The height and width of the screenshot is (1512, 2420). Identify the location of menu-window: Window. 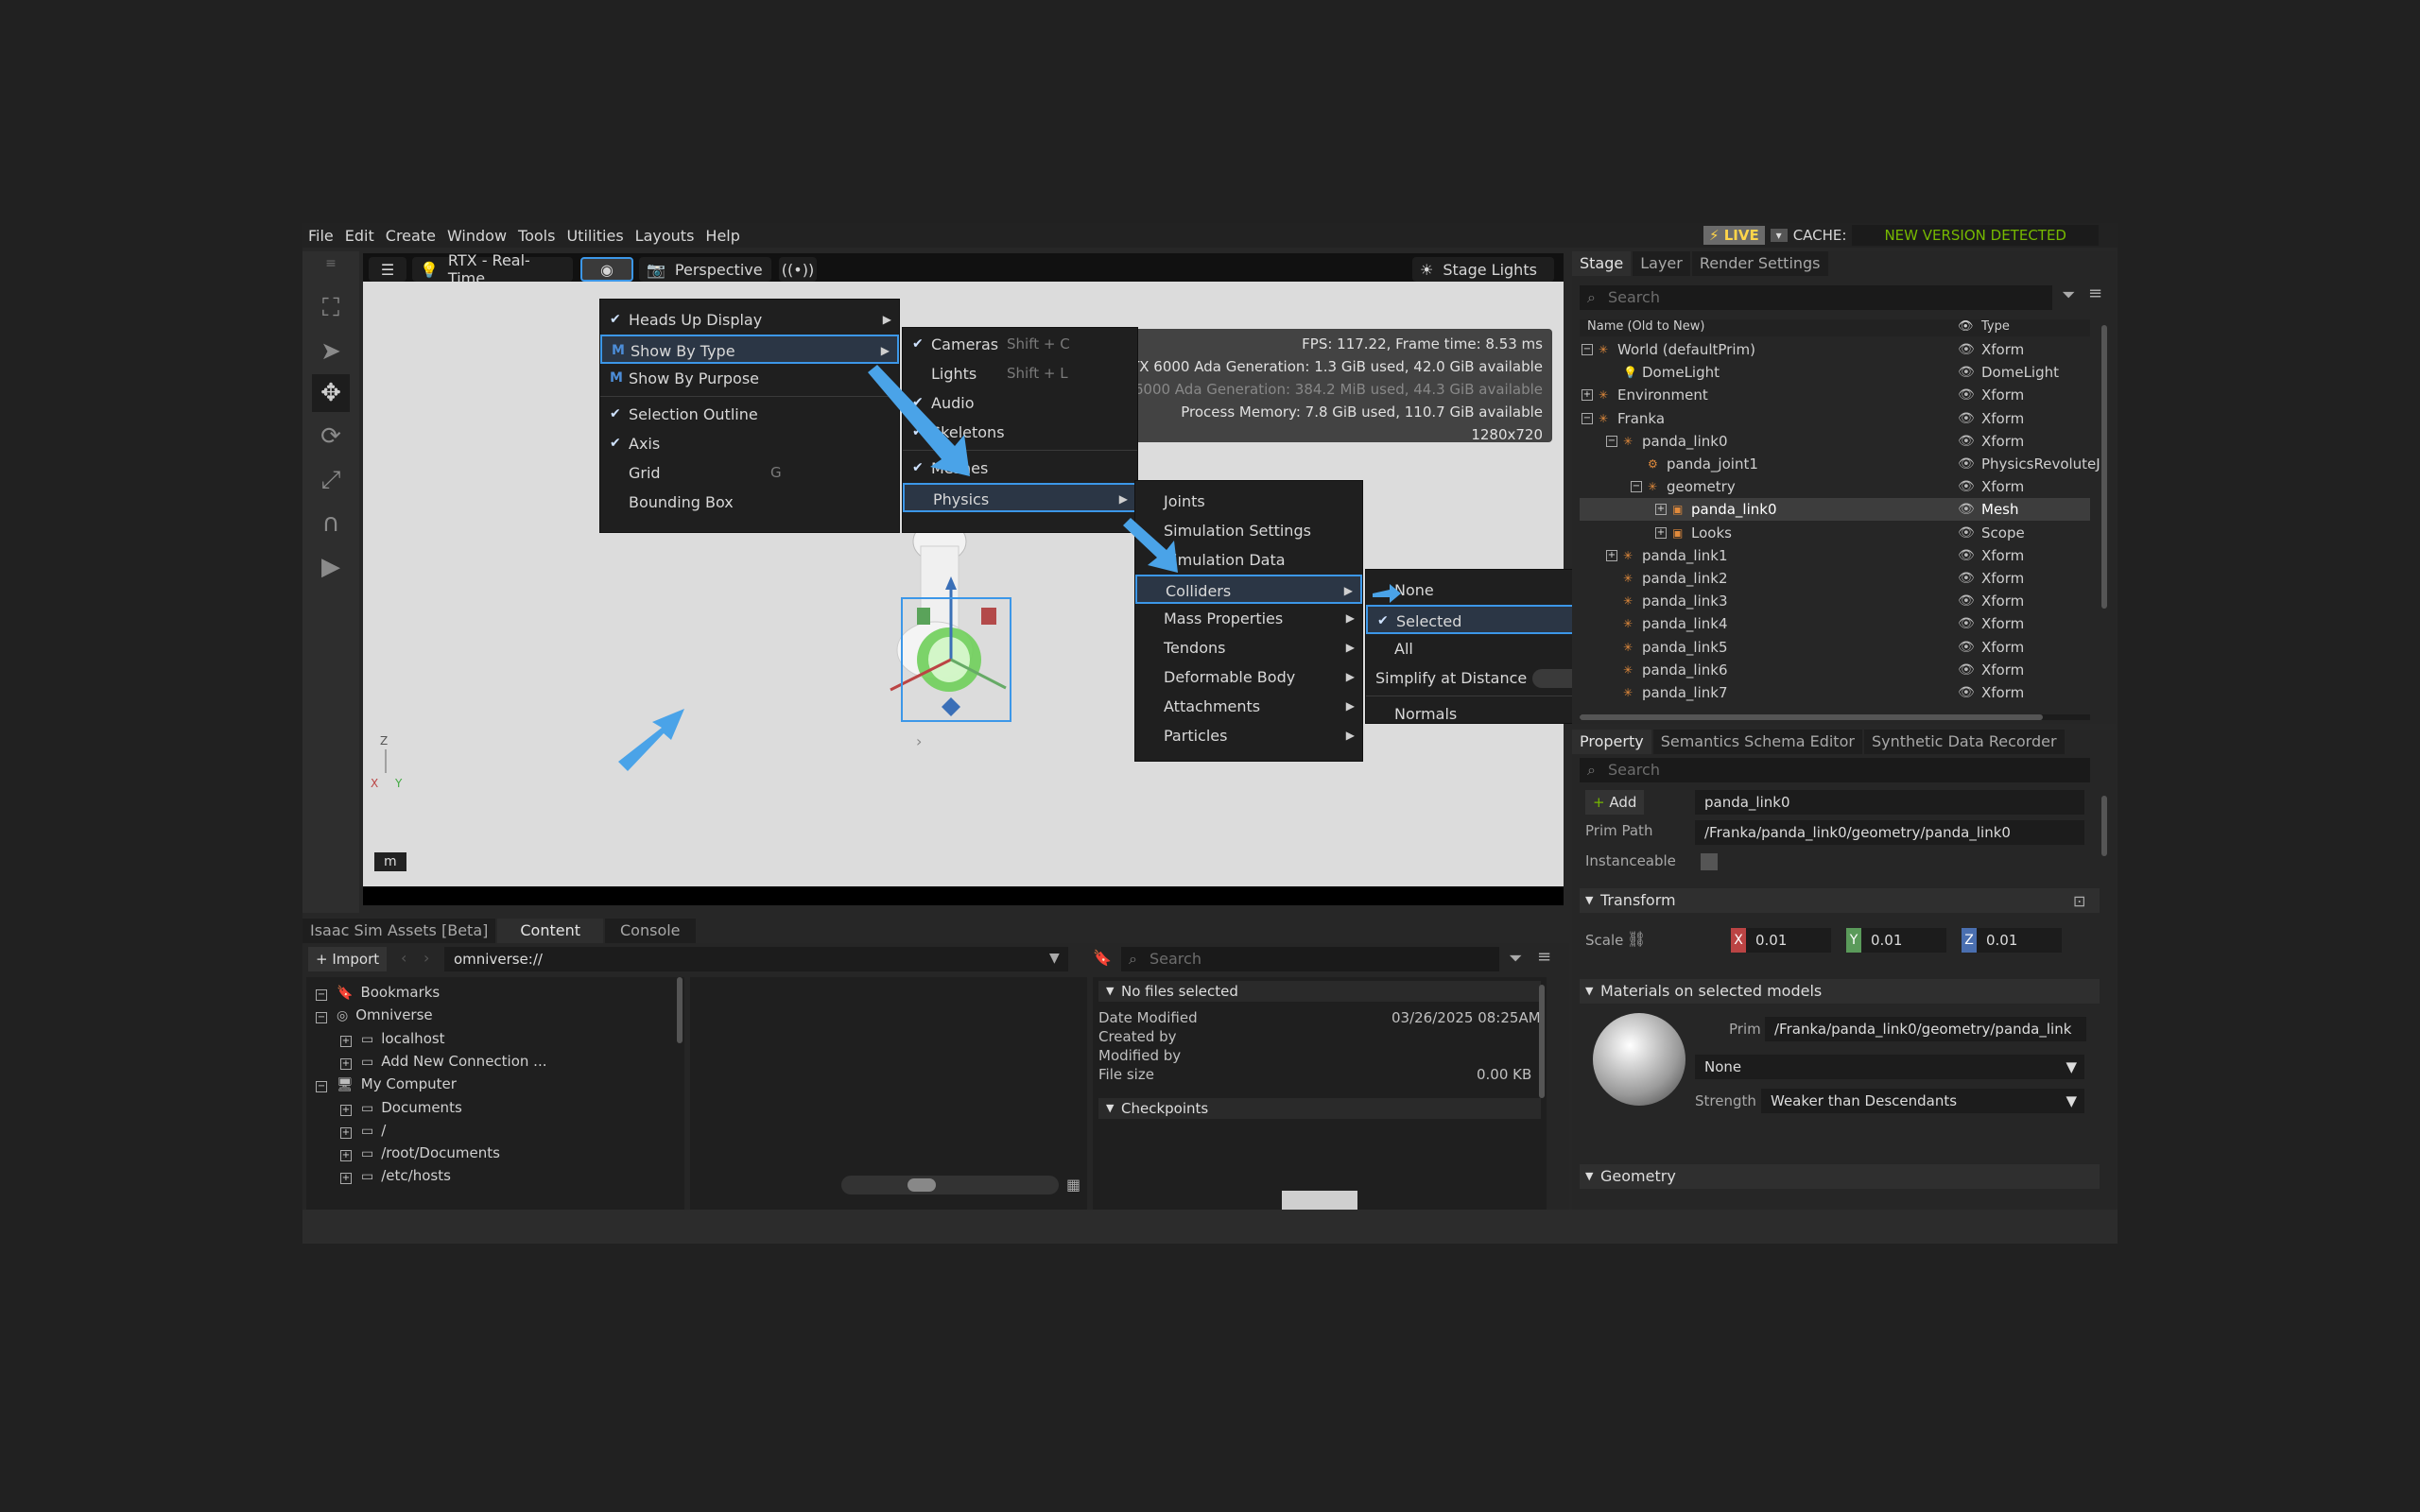
(476, 236).